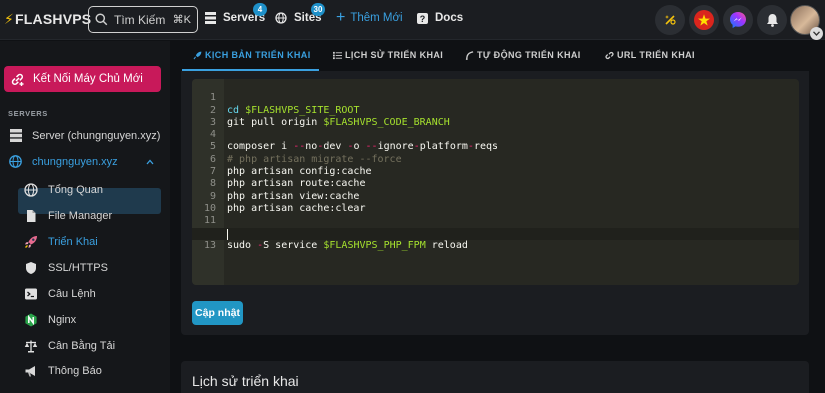  I want to click on sidebar-item-notifications: Thông Báo, so click(63, 371).